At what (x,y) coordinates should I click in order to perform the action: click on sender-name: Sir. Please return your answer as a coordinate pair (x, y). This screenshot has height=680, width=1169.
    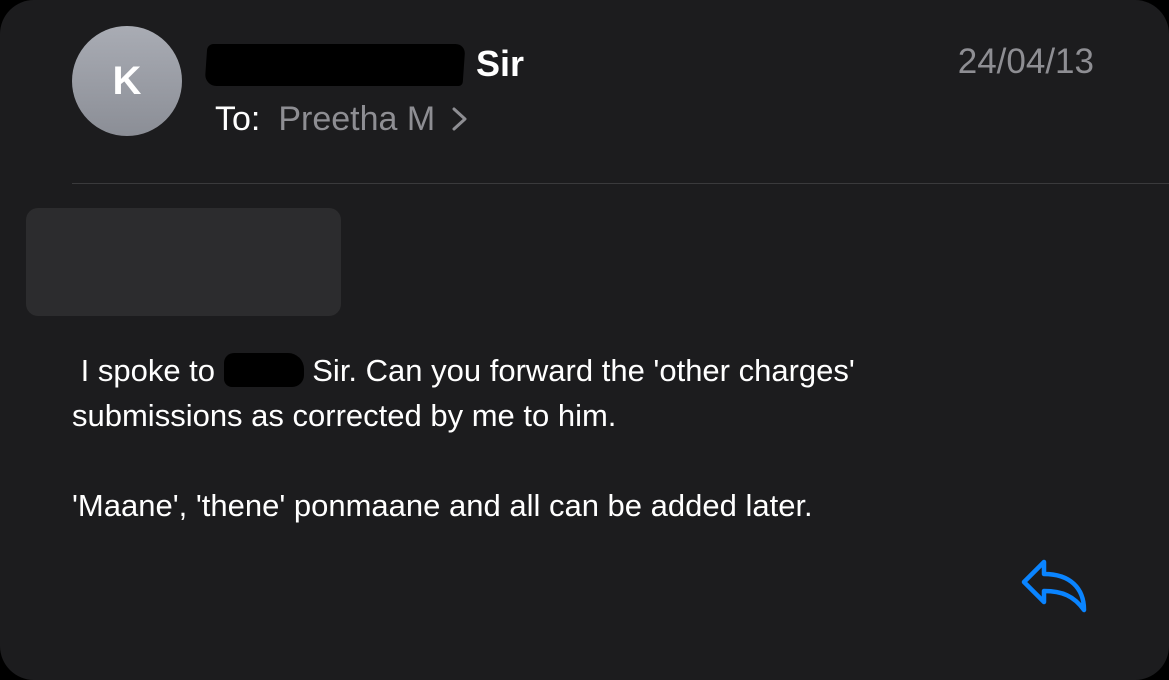
    Looking at the image, I should click on (364, 64).